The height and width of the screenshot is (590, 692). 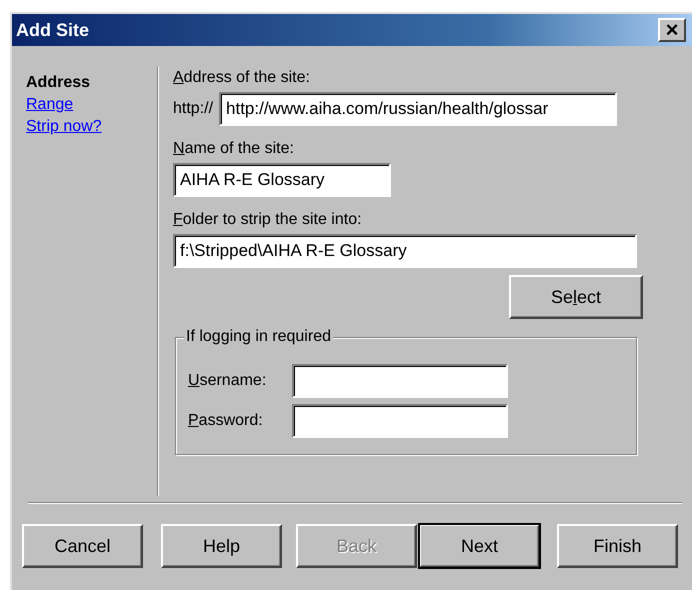 What do you see at coordinates (576, 297) in the screenshot?
I see `select-button: Select` at bounding box center [576, 297].